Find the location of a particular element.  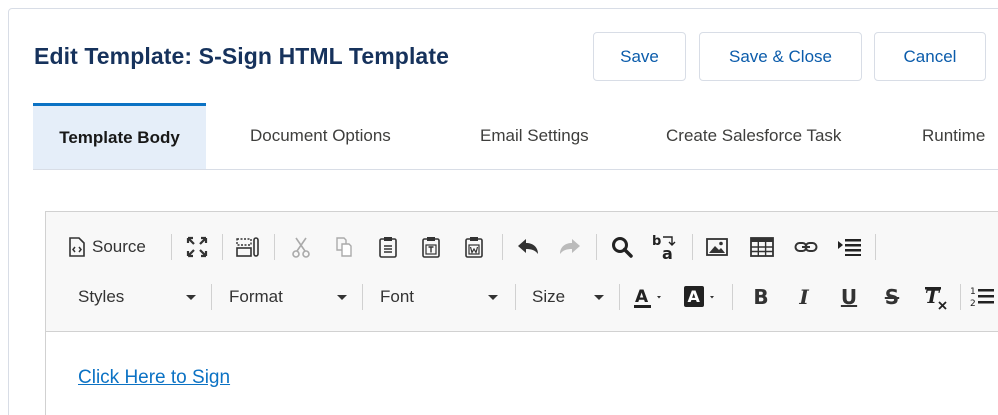

maximize-icon is located at coordinates (197, 247).